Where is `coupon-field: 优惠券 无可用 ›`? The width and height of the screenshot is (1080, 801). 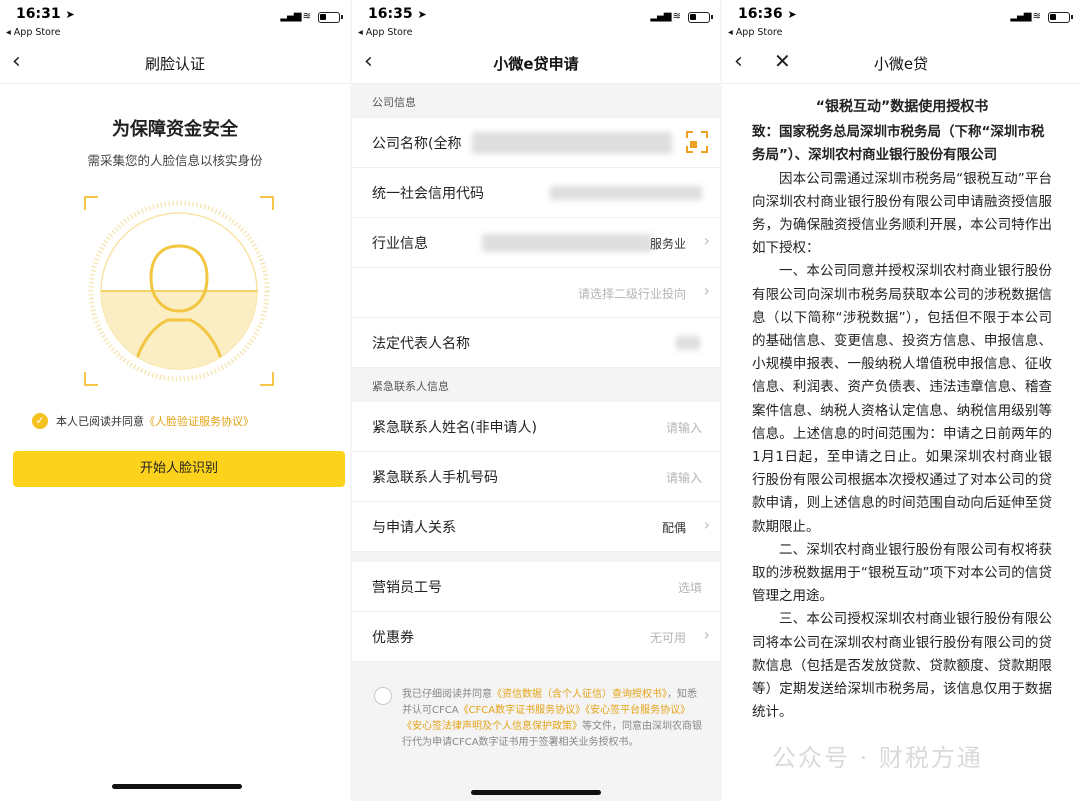
coupon-field: 优惠券 无可用 › is located at coordinates (536, 637).